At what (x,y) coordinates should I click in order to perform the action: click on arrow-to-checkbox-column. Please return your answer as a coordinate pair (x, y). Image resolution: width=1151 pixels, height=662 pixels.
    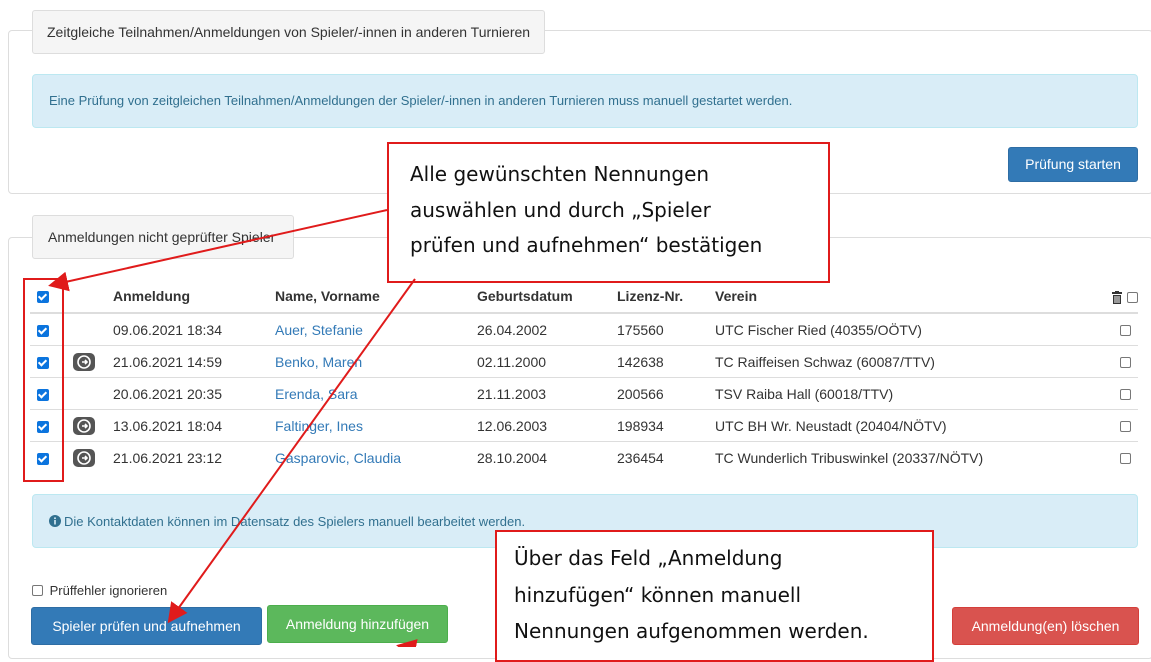
    Looking at the image, I should click on (218, 250).